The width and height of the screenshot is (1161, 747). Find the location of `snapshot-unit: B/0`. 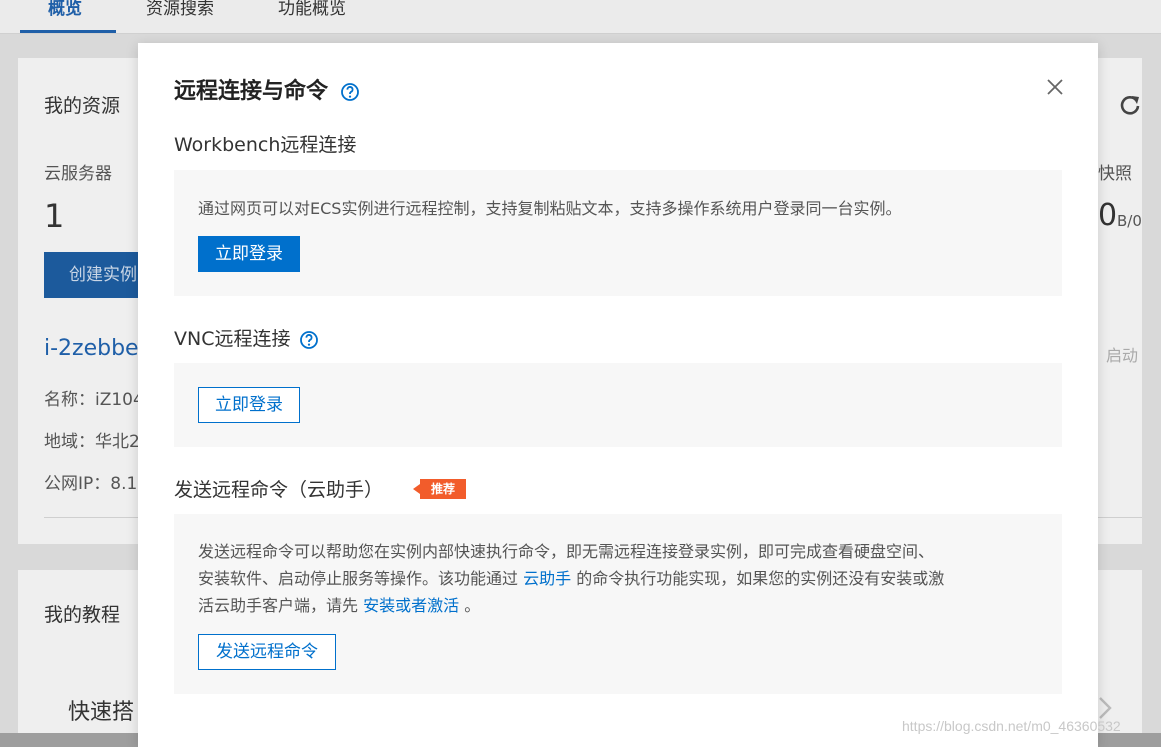

snapshot-unit: B/0 is located at coordinates (1129, 221).